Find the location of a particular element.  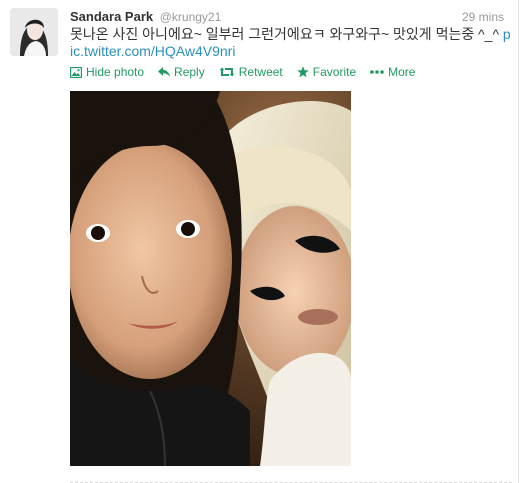

retweet-icon is located at coordinates (227, 72).